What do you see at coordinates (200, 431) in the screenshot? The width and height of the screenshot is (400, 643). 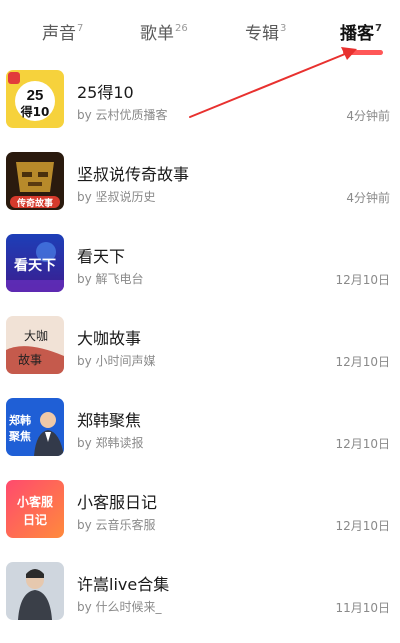 I see `list-item: 郑韩 聚焦 郑韩聚焦 by 郑韩读报 12月10日` at bounding box center [200, 431].